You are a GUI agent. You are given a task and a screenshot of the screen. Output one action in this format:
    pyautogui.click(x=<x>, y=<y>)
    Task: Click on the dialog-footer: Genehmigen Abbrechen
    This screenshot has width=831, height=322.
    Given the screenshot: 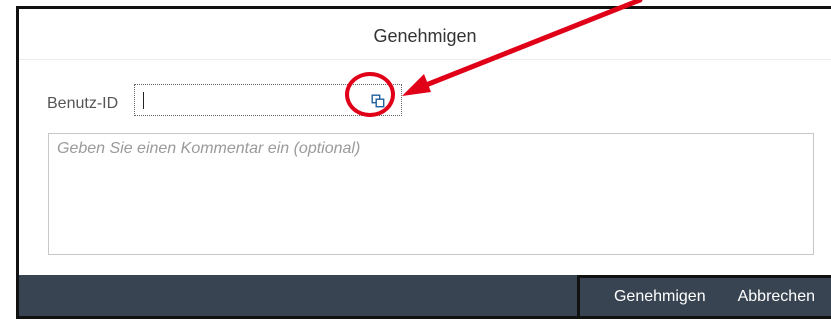 What is the action you would take?
    pyautogui.click(x=425, y=295)
    